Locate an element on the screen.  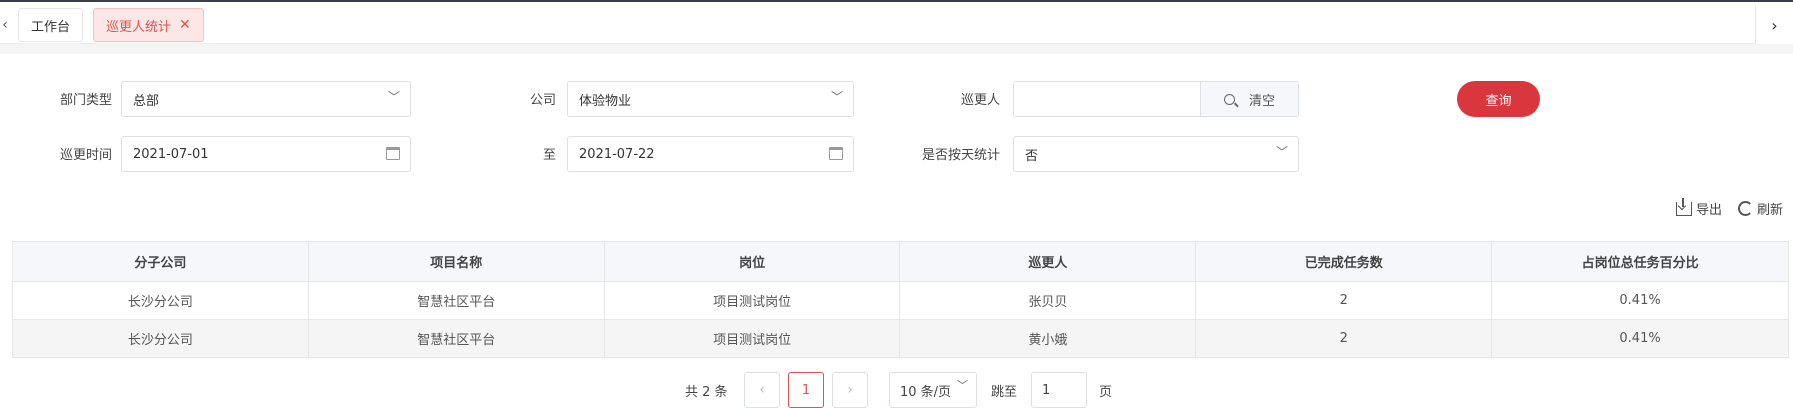
tab-label: 工作台 is located at coordinates (51, 27).